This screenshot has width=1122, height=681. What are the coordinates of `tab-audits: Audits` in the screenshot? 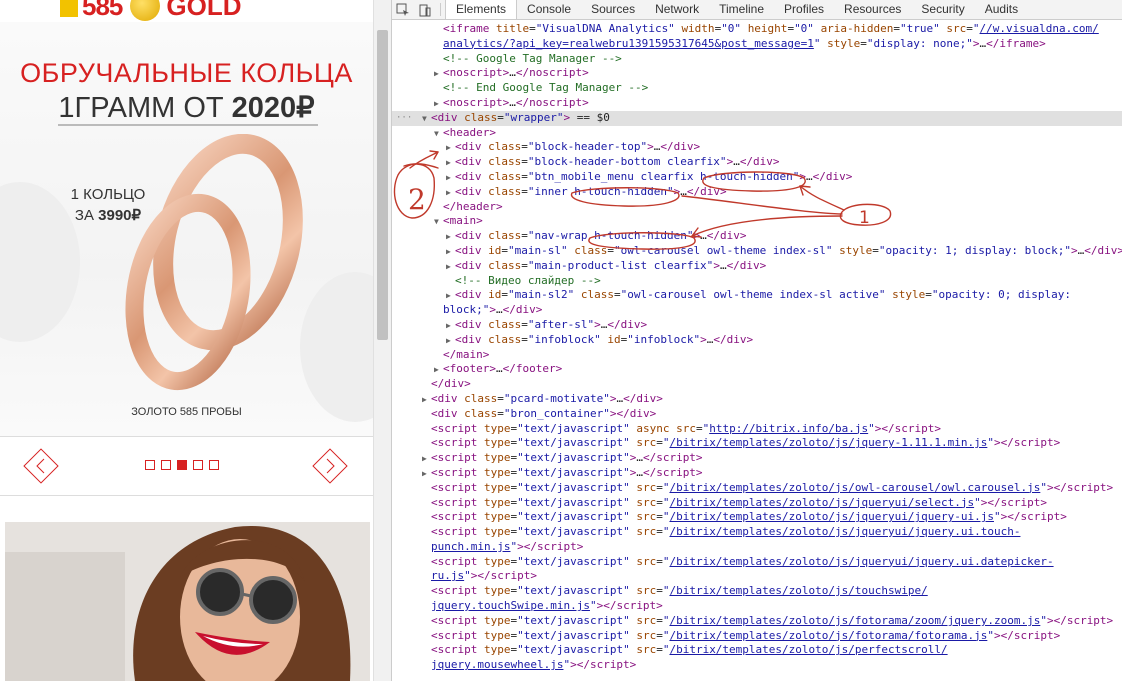 It's located at (1001, 9).